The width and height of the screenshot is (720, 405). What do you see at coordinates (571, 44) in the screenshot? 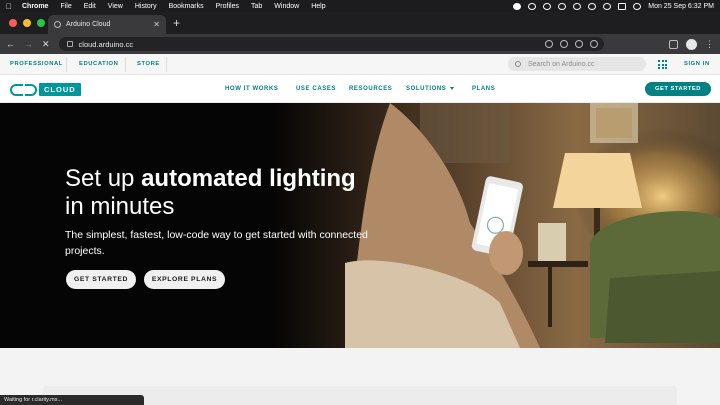
I see `omnibox-actions` at bounding box center [571, 44].